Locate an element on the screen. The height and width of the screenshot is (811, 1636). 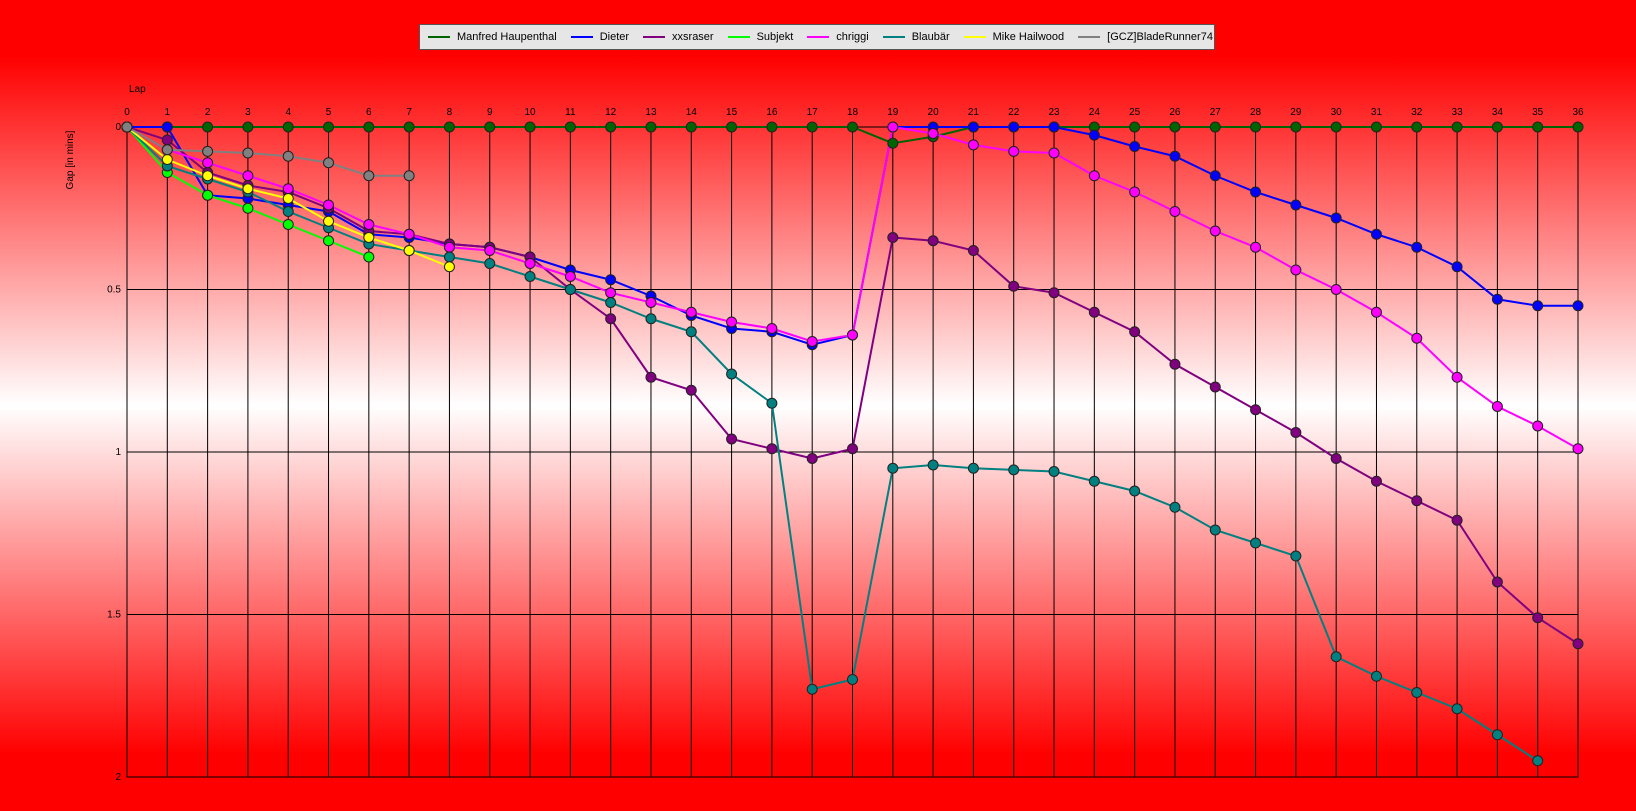
y-tick-labels: 0 0.5 1 1.5 2 is located at coordinates (114, 452).